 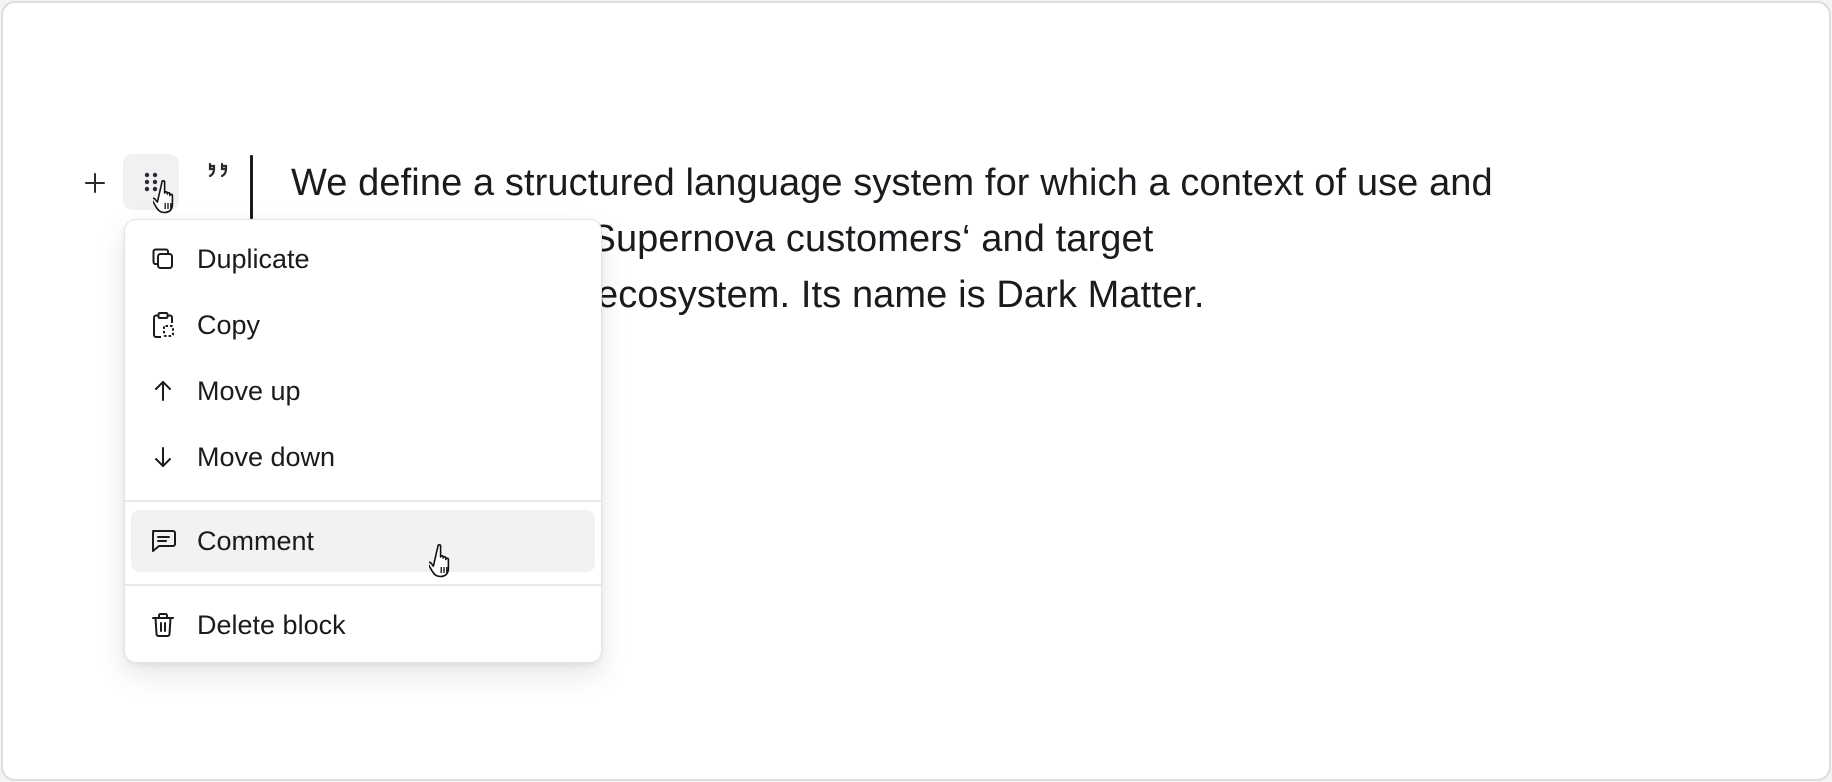 I want to click on drag-handle-icon, so click(x=151, y=182).